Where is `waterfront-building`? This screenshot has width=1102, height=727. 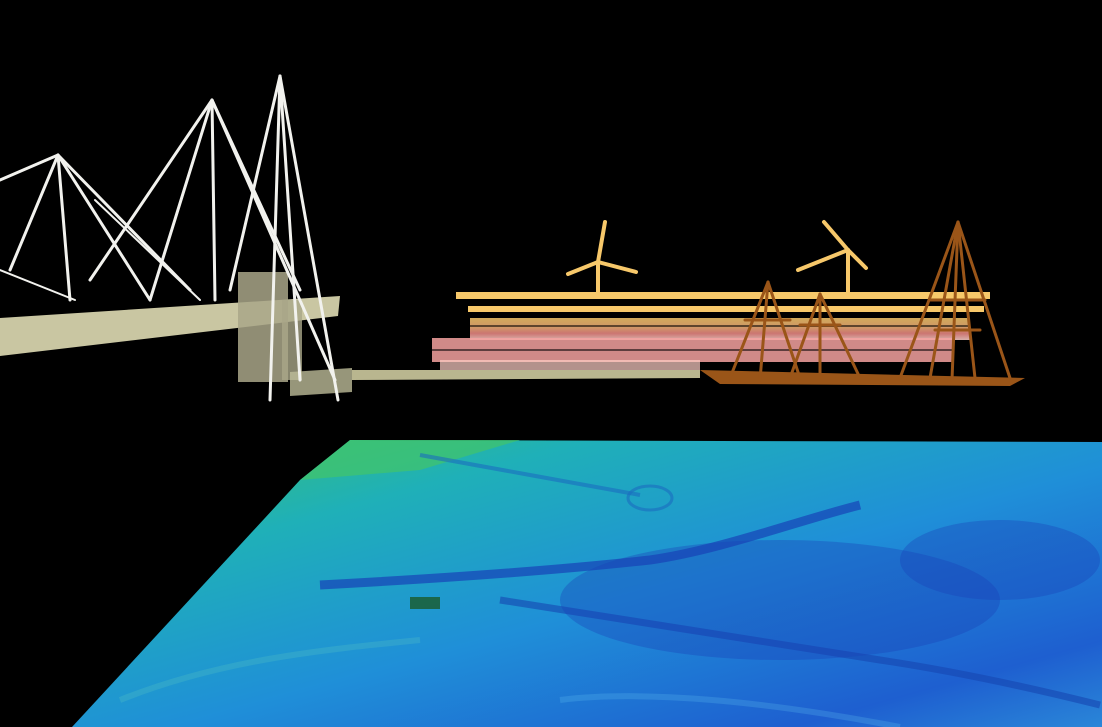 waterfront-building is located at coordinates (711, 295).